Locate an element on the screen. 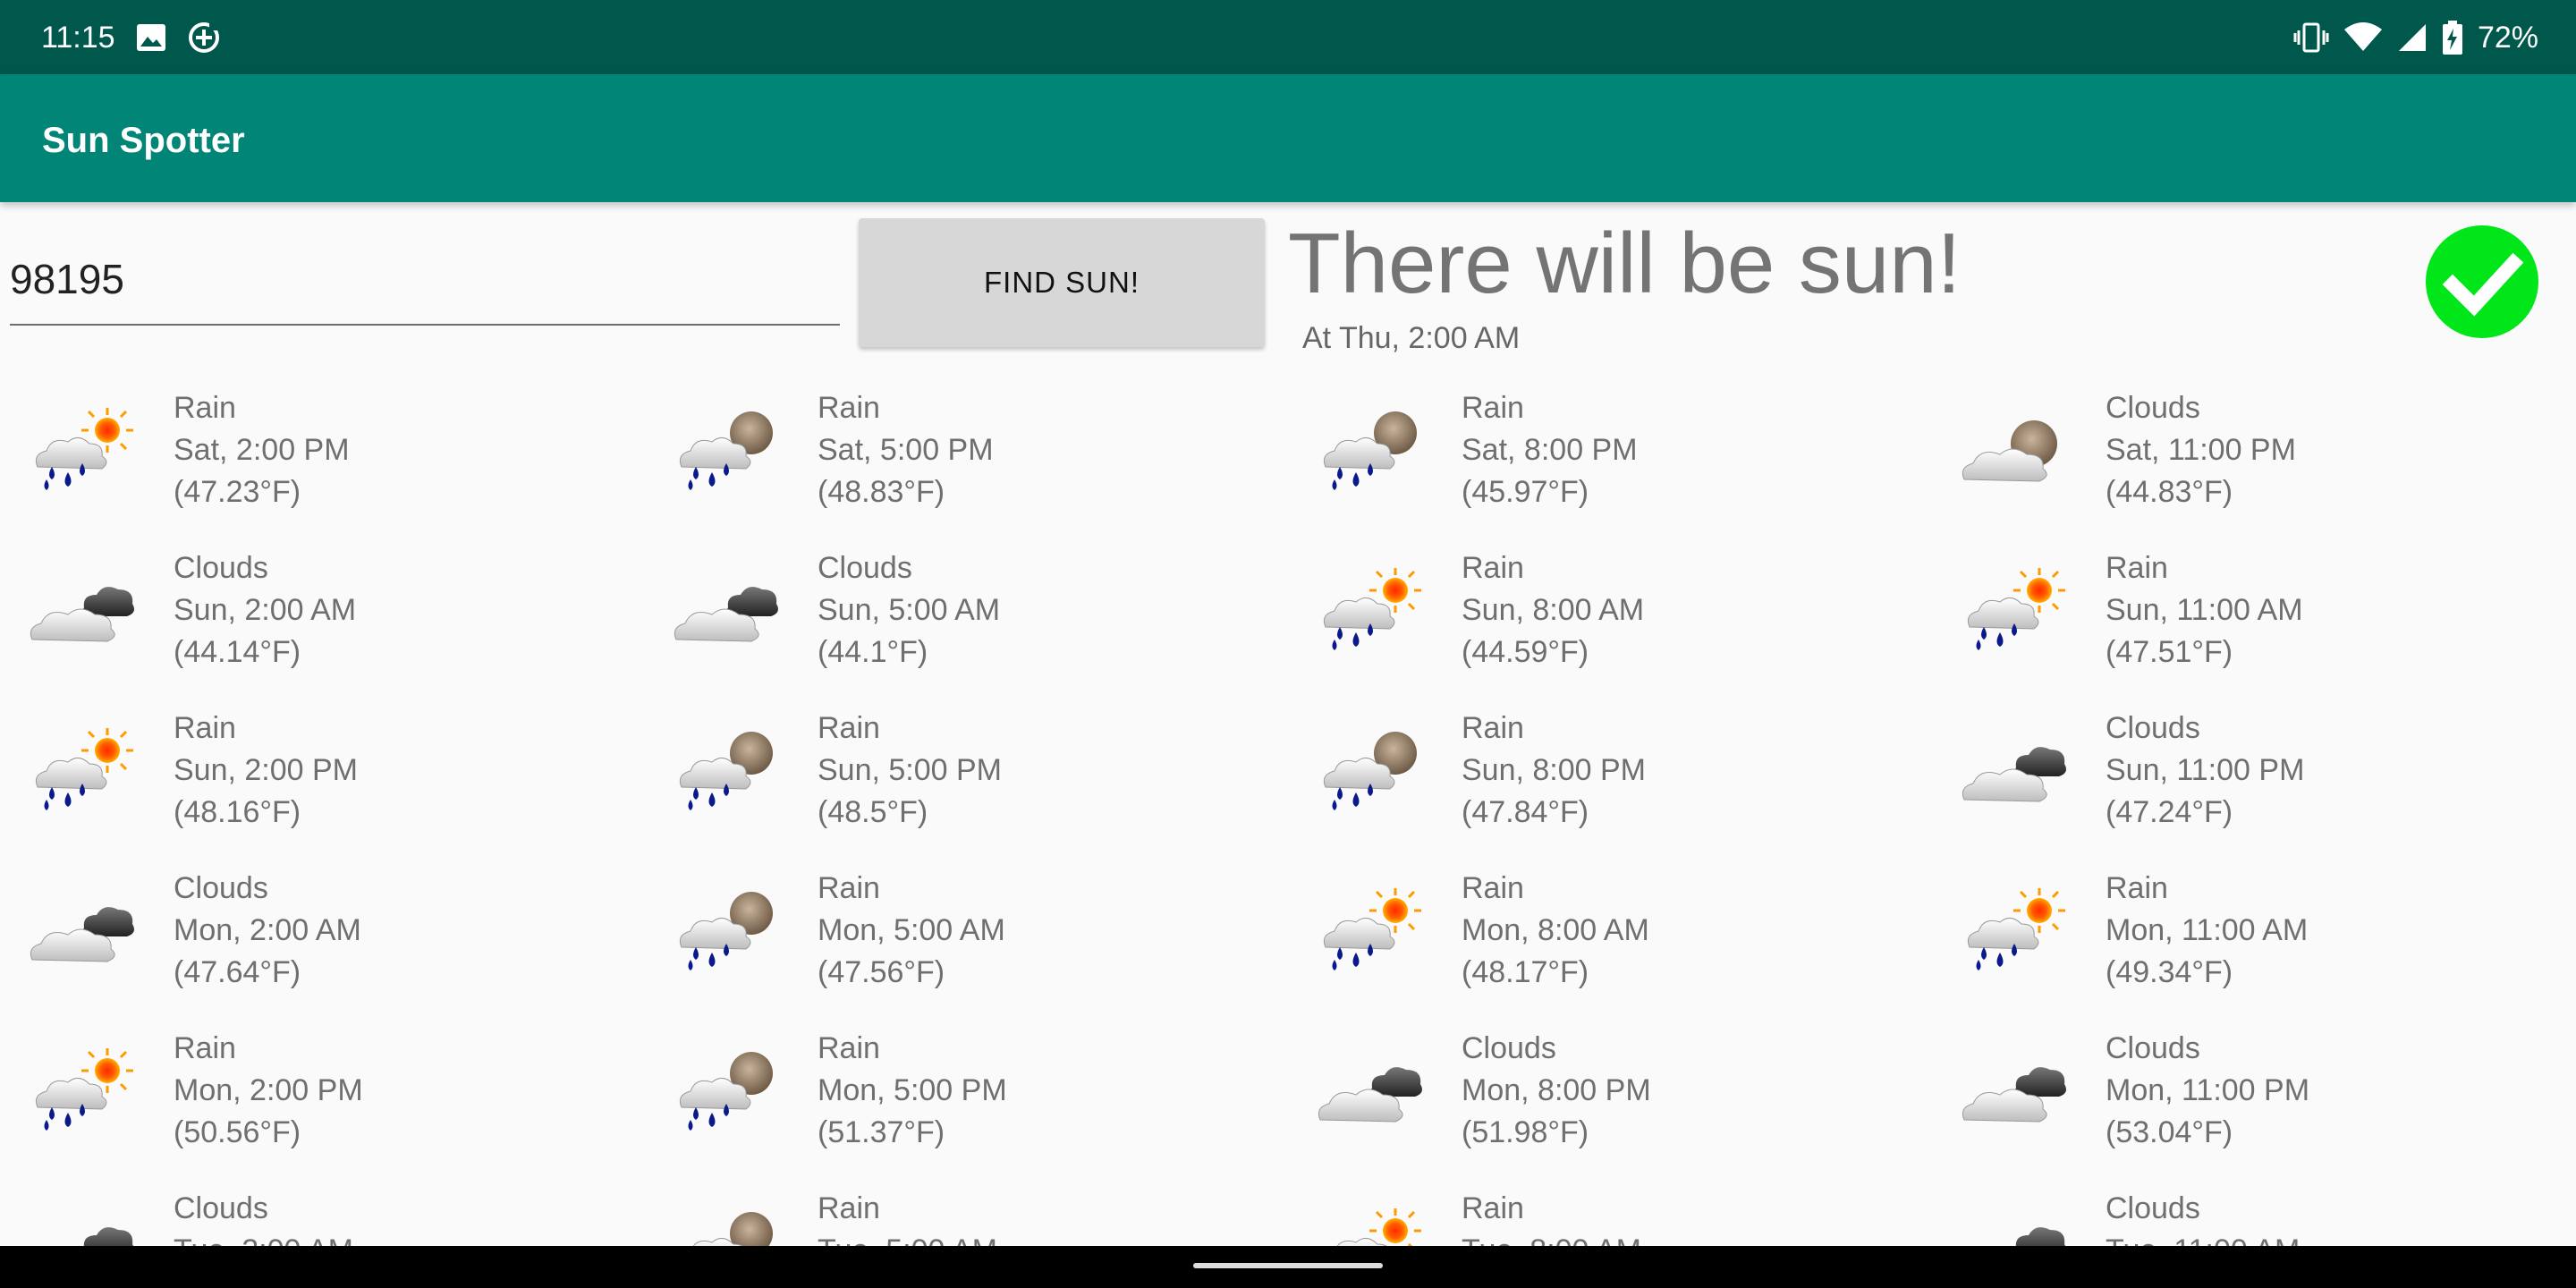 The width and height of the screenshot is (2576, 1288). forecast-text: Clouds Mon, 2:00 AM (47.64°F) is located at coordinates (267, 931).